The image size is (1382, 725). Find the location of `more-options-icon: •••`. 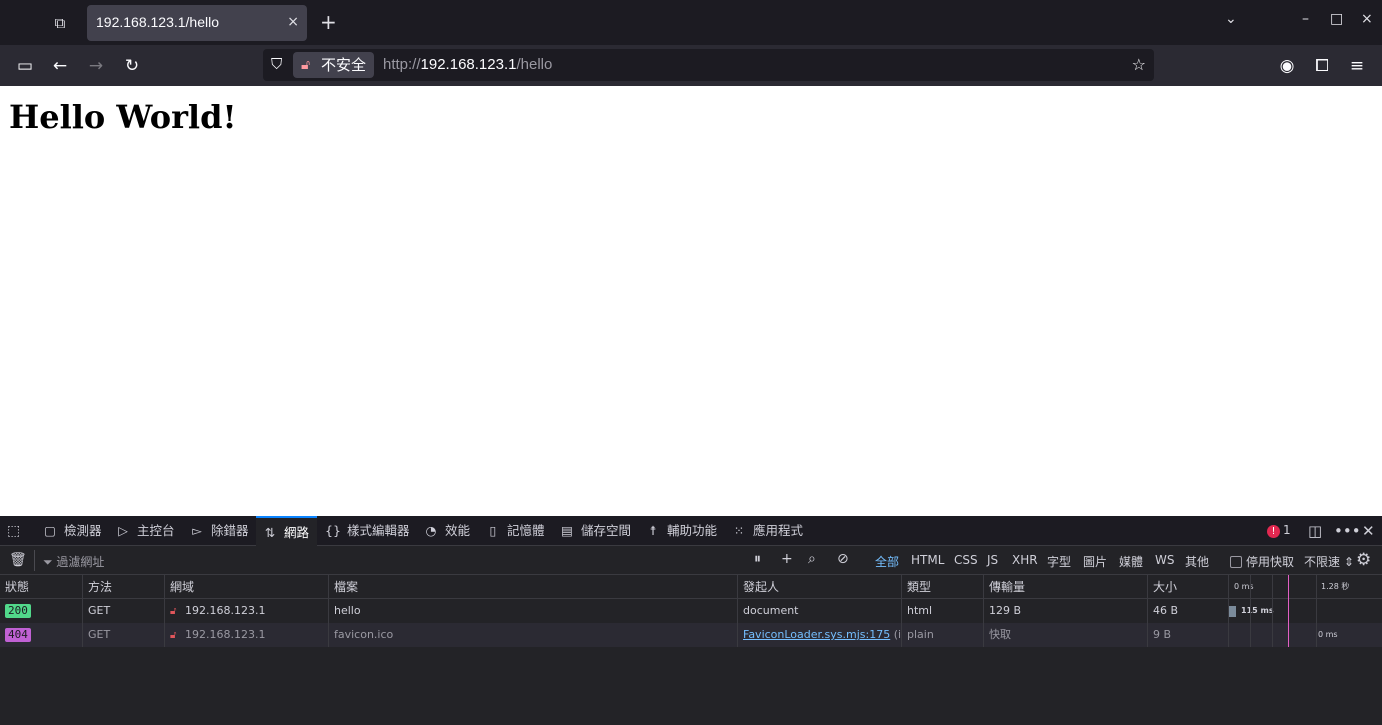

more-options-icon: ••• is located at coordinates (1347, 531).